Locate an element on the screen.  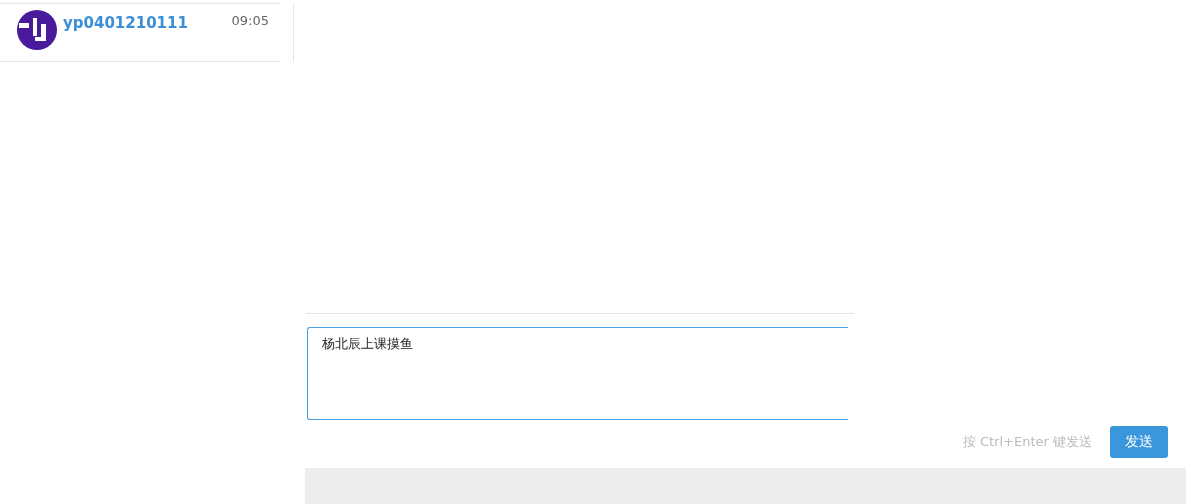
message-input: 杨北辰上课摸鱼 is located at coordinates (577, 373).